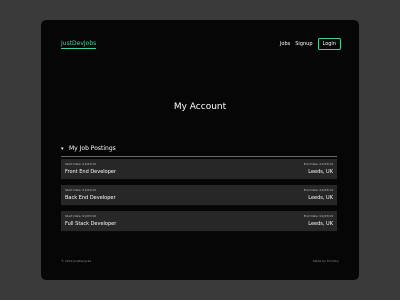  What do you see at coordinates (329, 44) in the screenshot?
I see `login-button: Login` at bounding box center [329, 44].